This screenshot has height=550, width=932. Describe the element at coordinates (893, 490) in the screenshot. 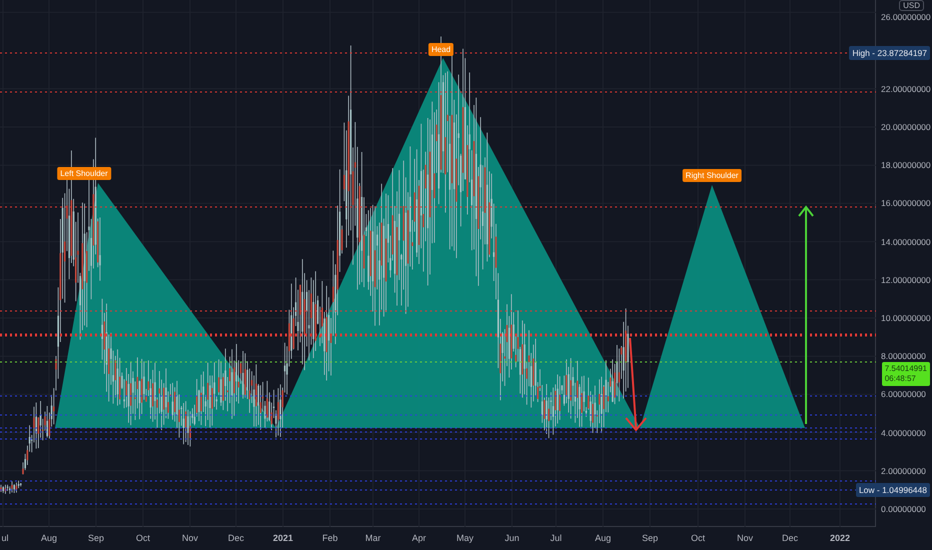

I see `low-price-badge: Low - 1.04996448` at that location.